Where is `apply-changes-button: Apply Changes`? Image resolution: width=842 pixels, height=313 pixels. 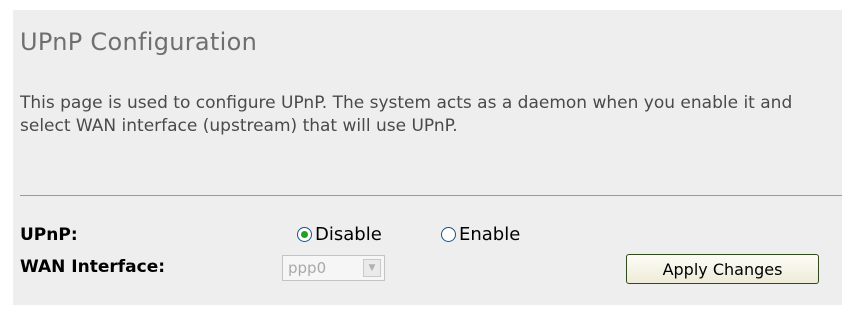 apply-changes-button: Apply Changes is located at coordinates (722, 269).